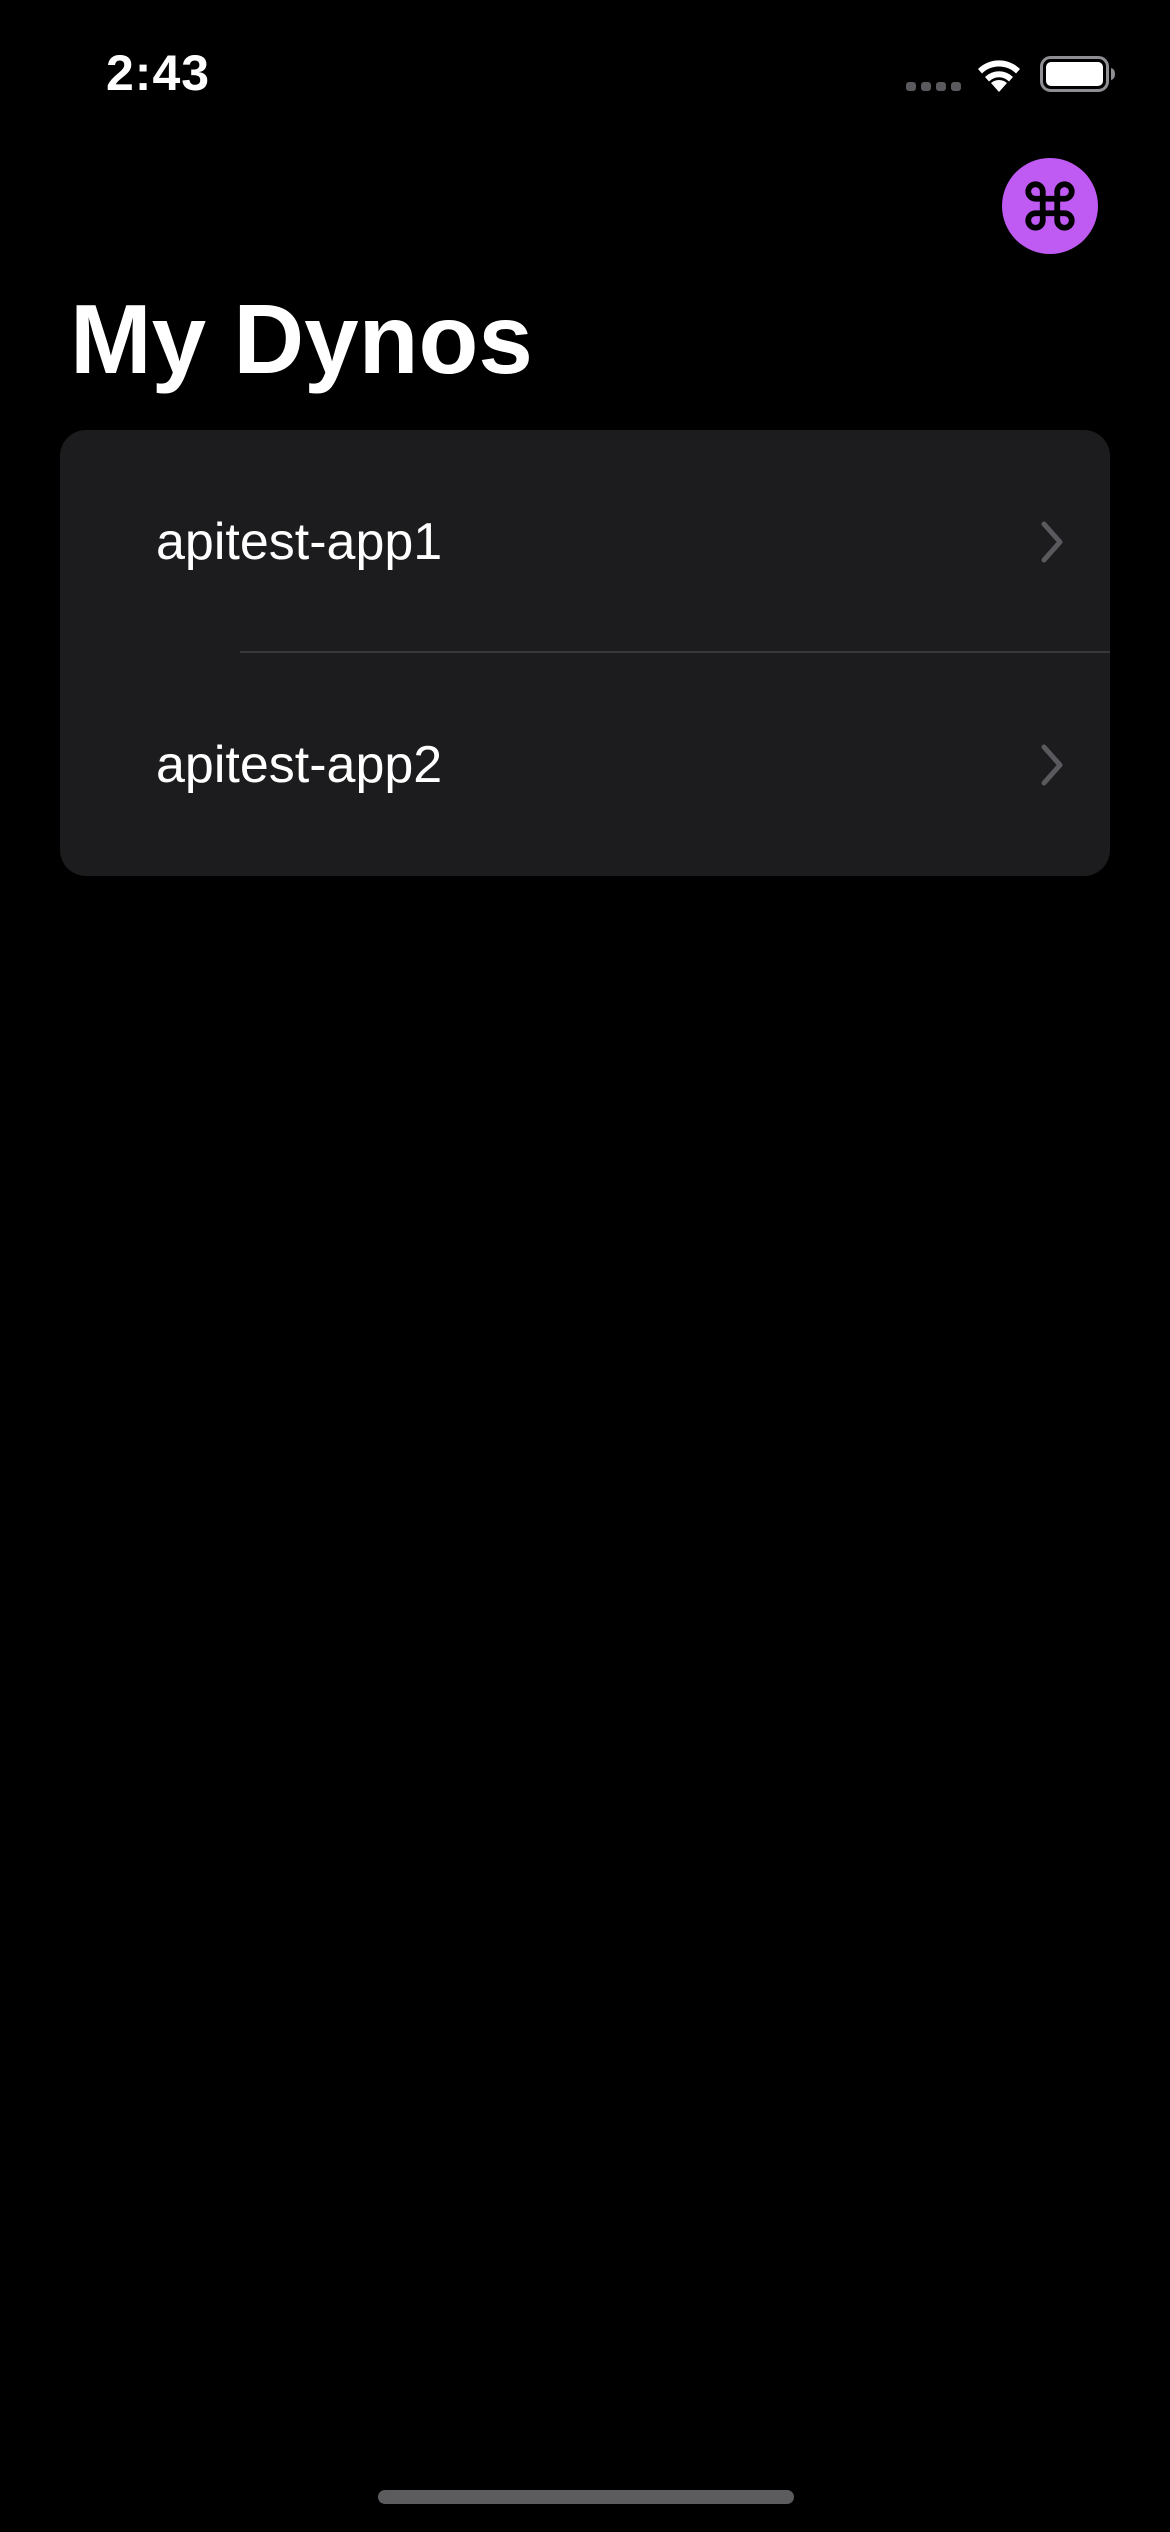 Image resolution: width=1170 pixels, height=2532 pixels. What do you see at coordinates (158, 73) in the screenshot?
I see `status-time: 2:43` at bounding box center [158, 73].